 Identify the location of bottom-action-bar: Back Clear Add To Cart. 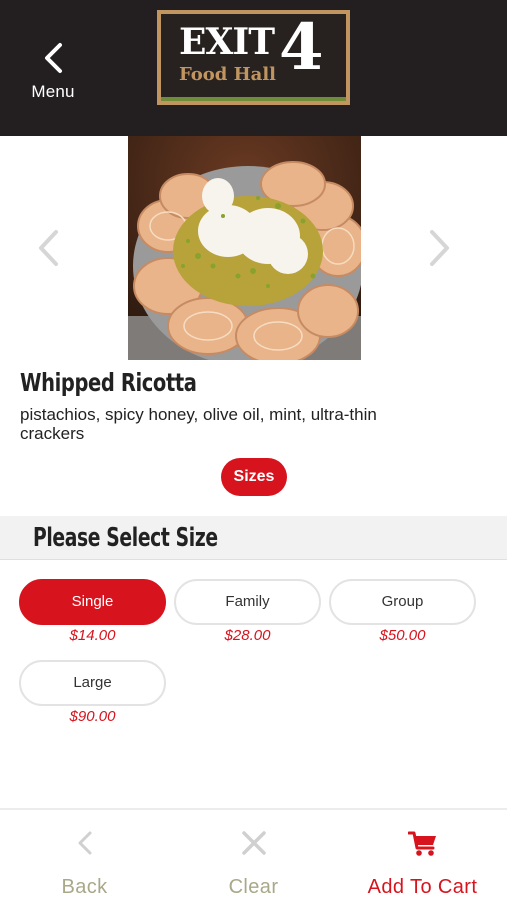
(253, 854).